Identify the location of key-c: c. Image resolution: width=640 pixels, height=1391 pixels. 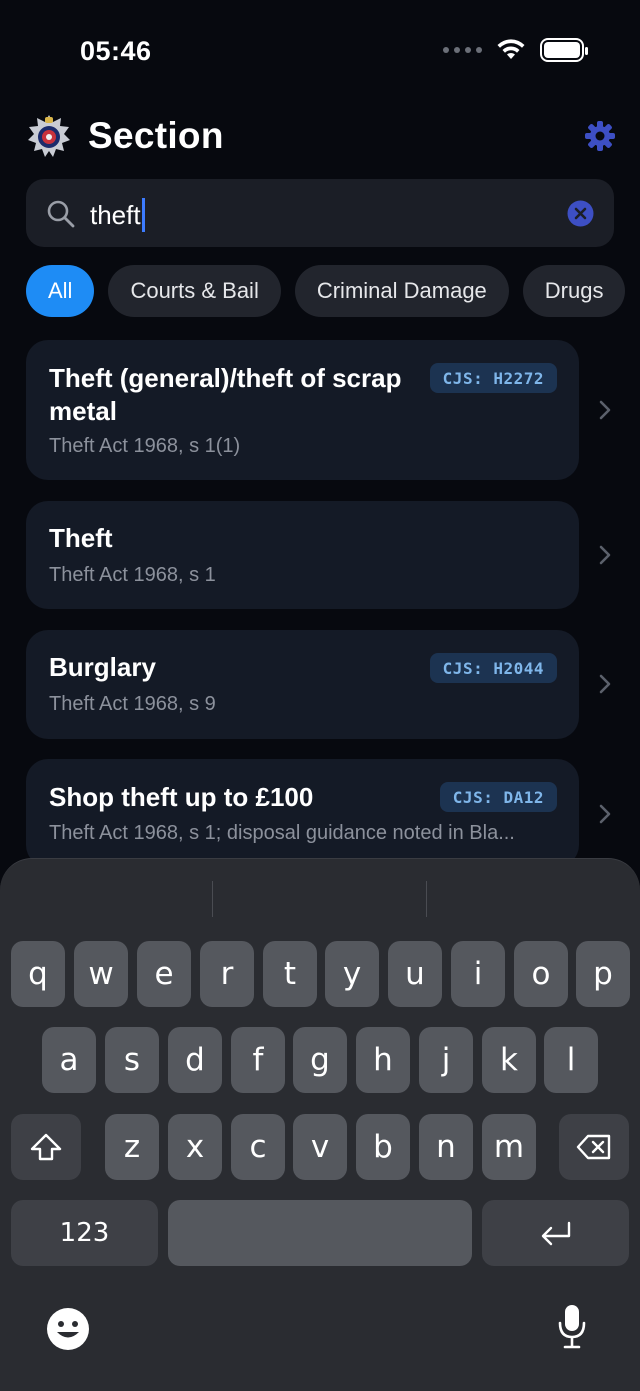
(258, 1147).